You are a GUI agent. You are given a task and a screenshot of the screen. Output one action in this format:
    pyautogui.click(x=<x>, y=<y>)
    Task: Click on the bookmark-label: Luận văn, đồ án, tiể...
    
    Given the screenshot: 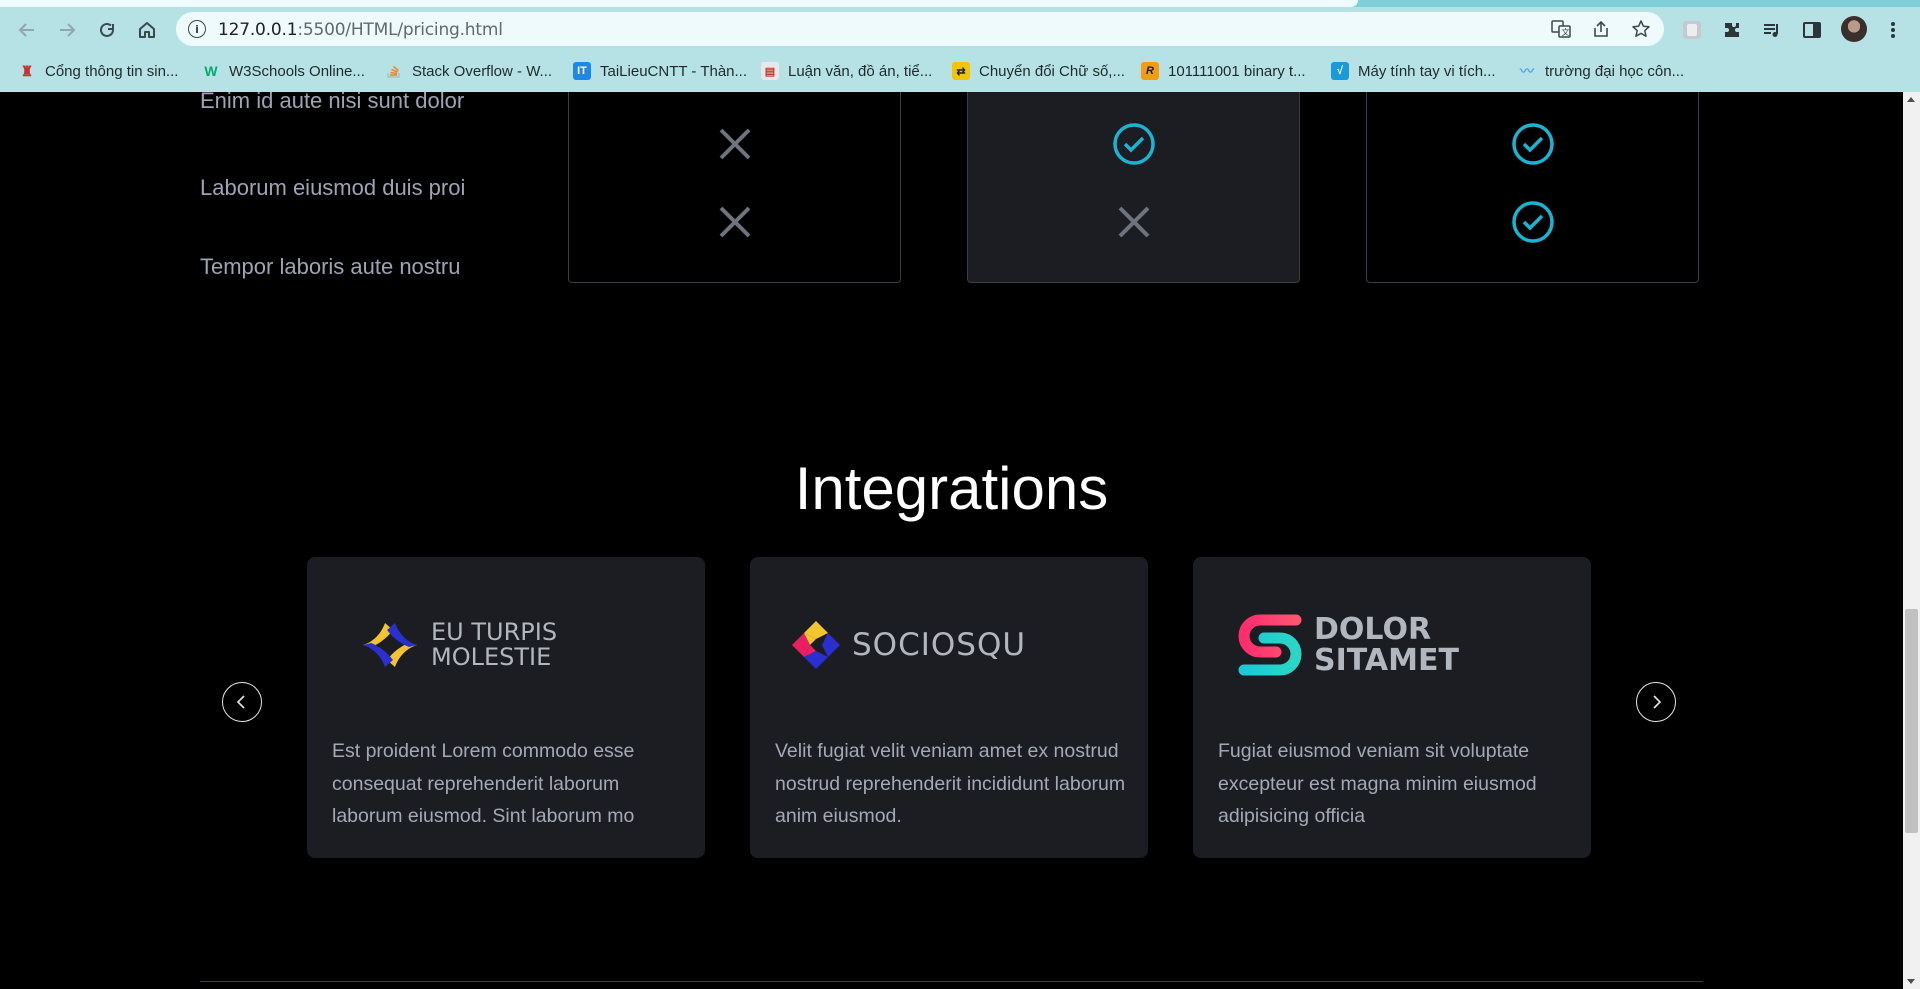 What is the action you would take?
    pyautogui.click(x=860, y=71)
    